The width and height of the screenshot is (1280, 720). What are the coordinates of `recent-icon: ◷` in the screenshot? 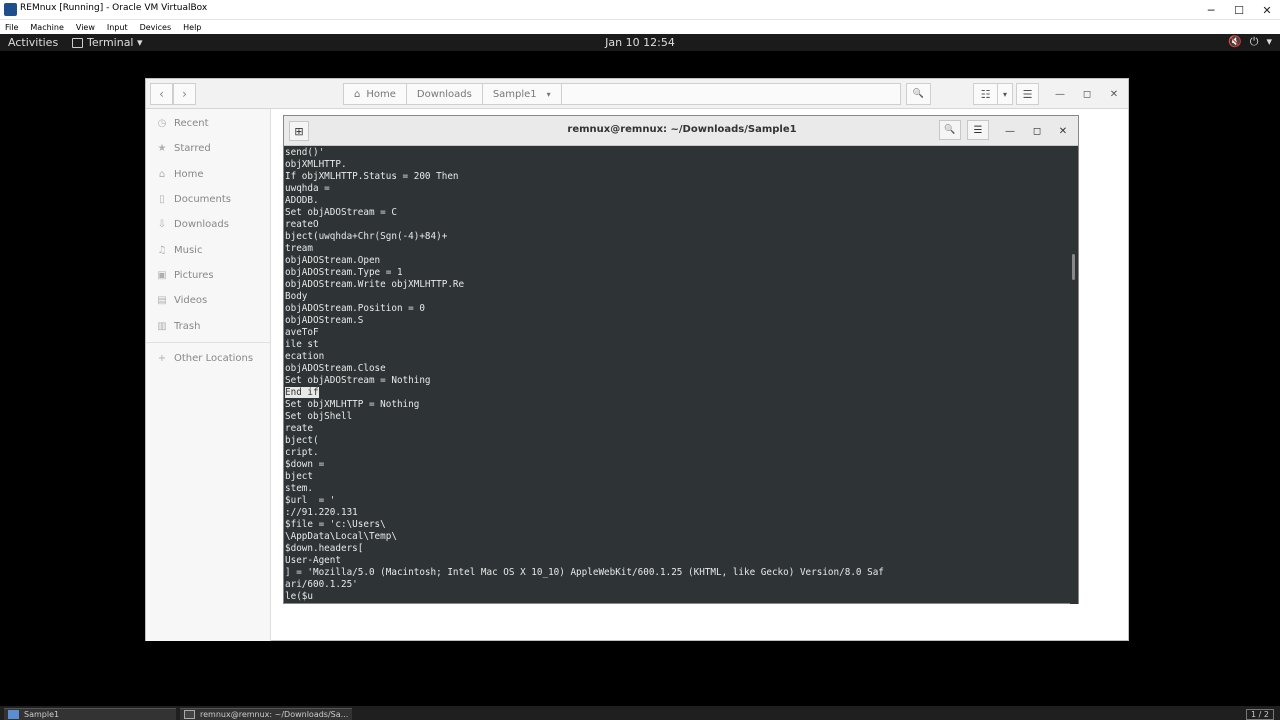 It's located at (162, 124).